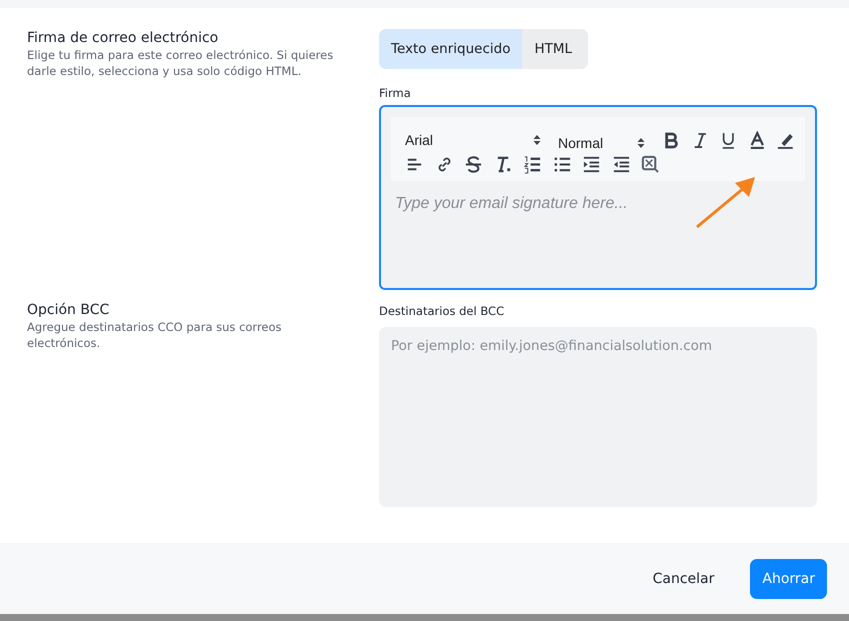 This screenshot has height=621, width=849. Describe the element at coordinates (591, 164) in the screenshot. I see `indent-icon` at that location.